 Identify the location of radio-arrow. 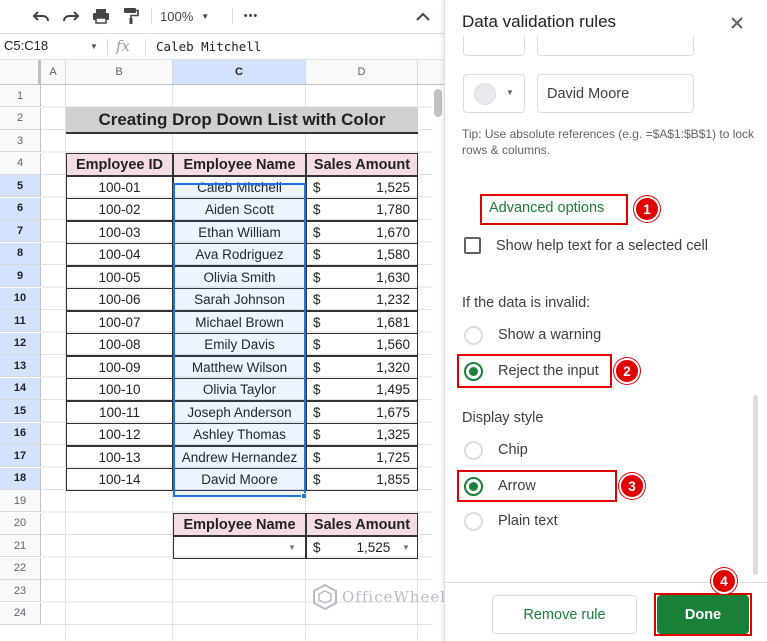
(473, 486).